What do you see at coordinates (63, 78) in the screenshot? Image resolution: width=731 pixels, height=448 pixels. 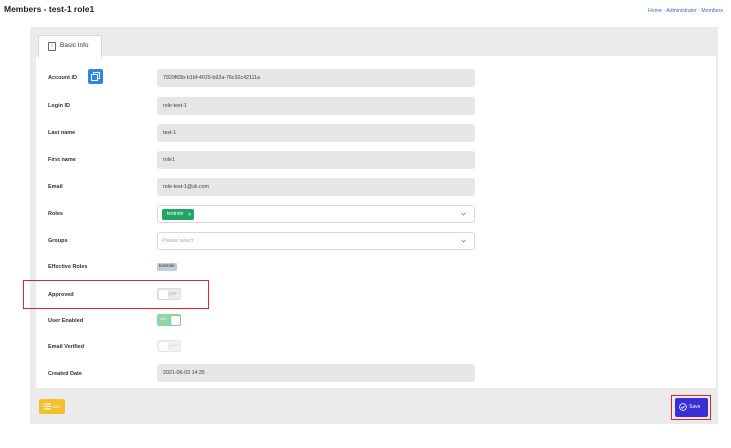 I see `account-id-label: Account ID` at bounding box center [63, 78].